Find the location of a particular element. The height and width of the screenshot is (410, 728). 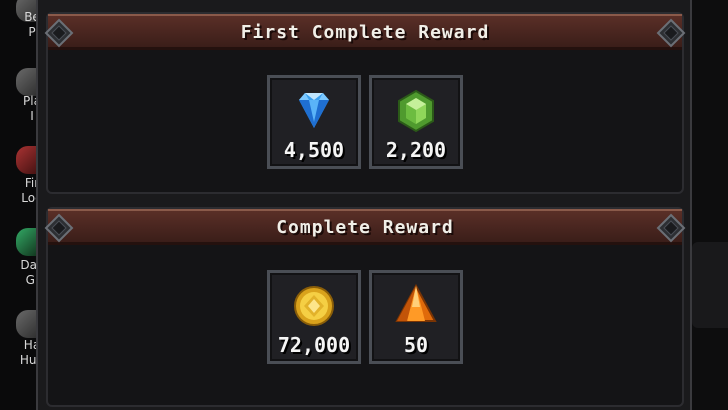

side-menu-item-4: Dail Gi is located at coordinates (22, 263).